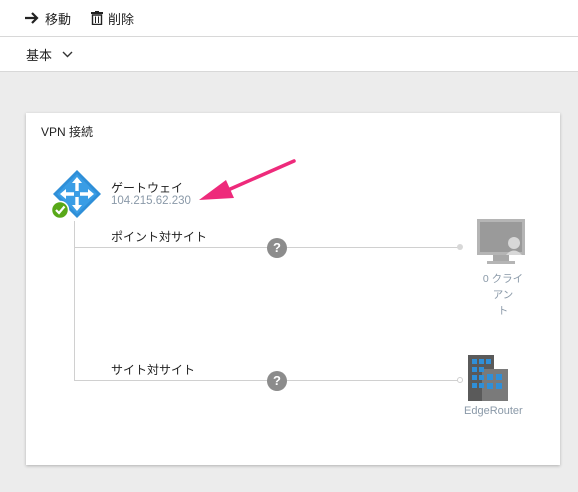  I want to click on essentials-toggle: 基本, so click(49, 54).